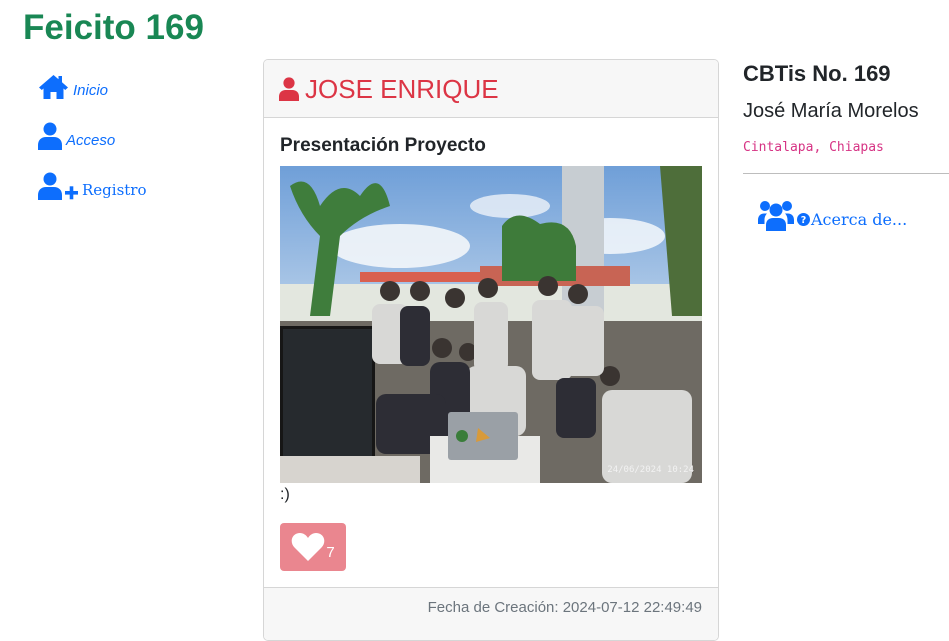  What do you see at coordinates (91, 140) in the screenshot?
I see `nav-label-acceso: Acceso` at bounding box center [91, 140].